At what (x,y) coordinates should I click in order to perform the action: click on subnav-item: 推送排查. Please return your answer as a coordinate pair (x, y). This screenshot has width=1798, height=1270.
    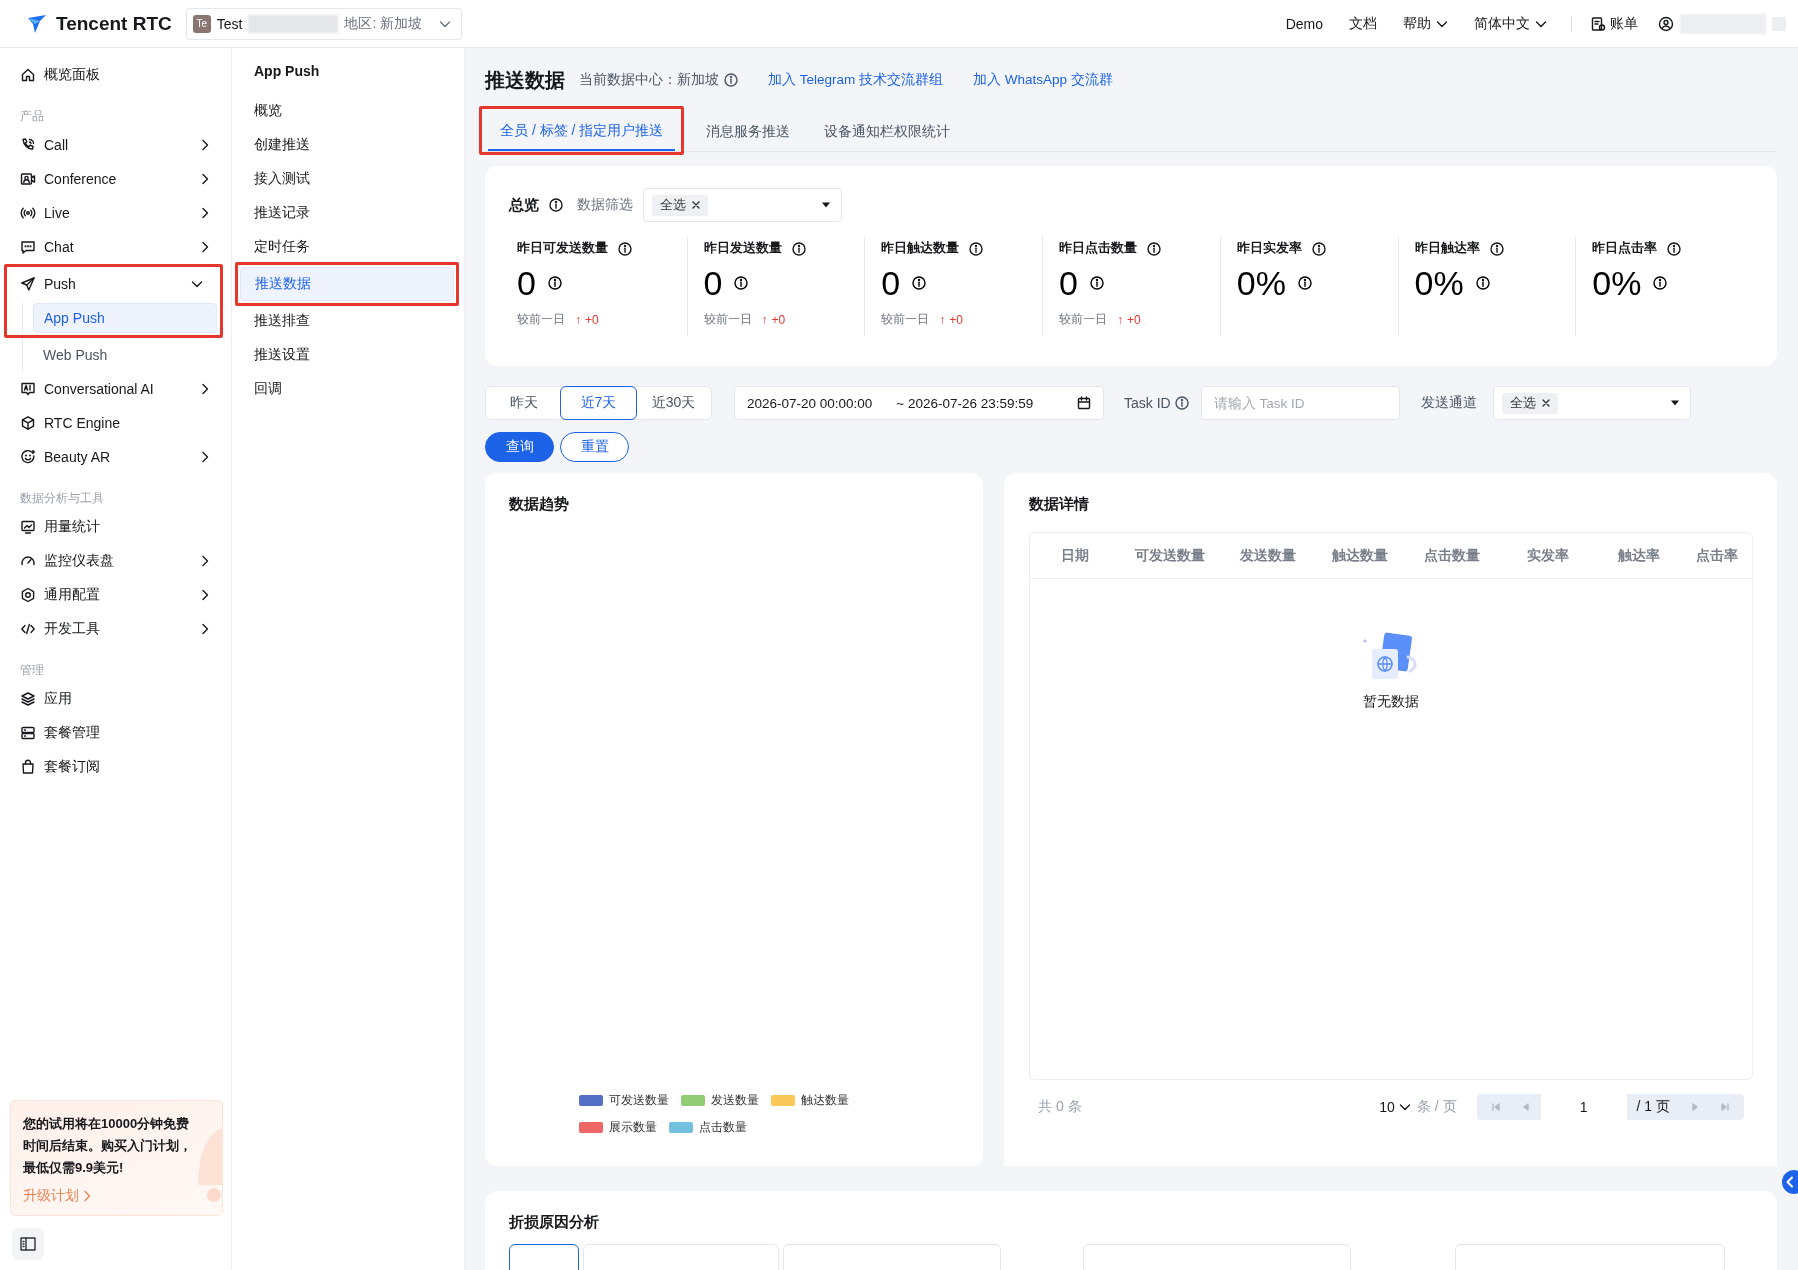
    Looking at the image, I should click on (347, 321).